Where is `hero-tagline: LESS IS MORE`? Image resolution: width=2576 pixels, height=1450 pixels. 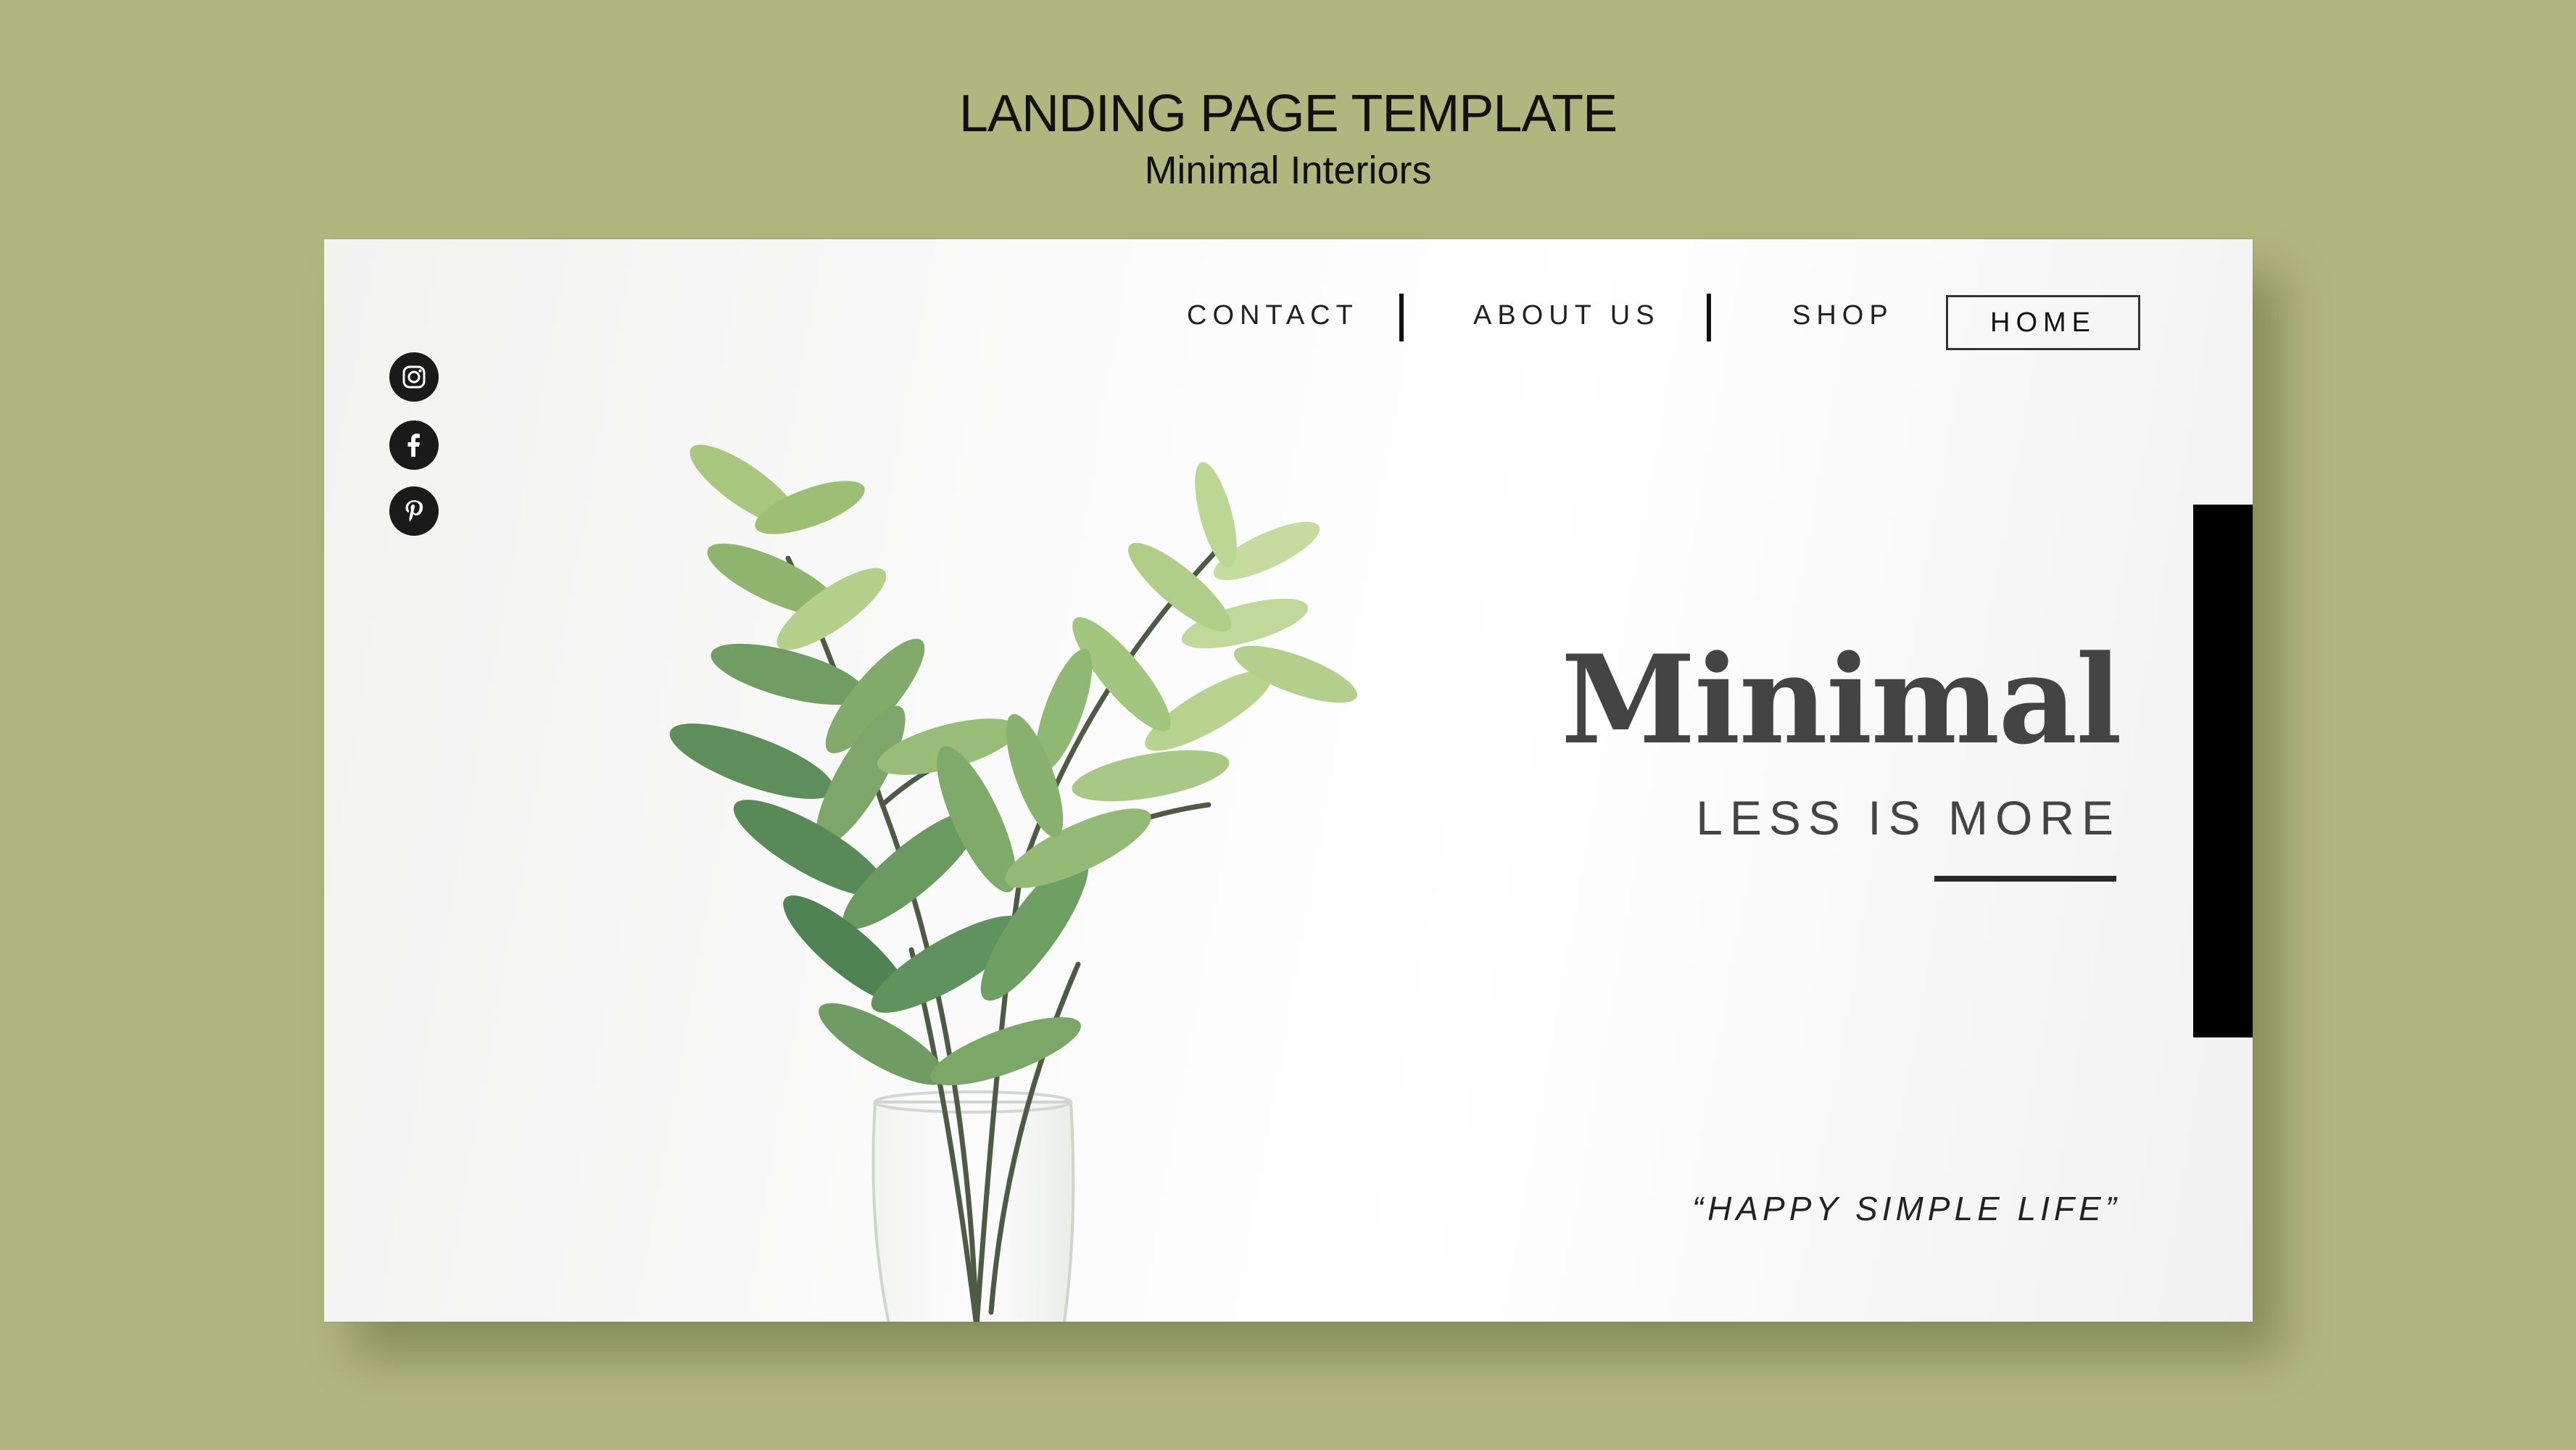
hero-tagline: LESS IS MORE is located at coordinates (1908, 818).